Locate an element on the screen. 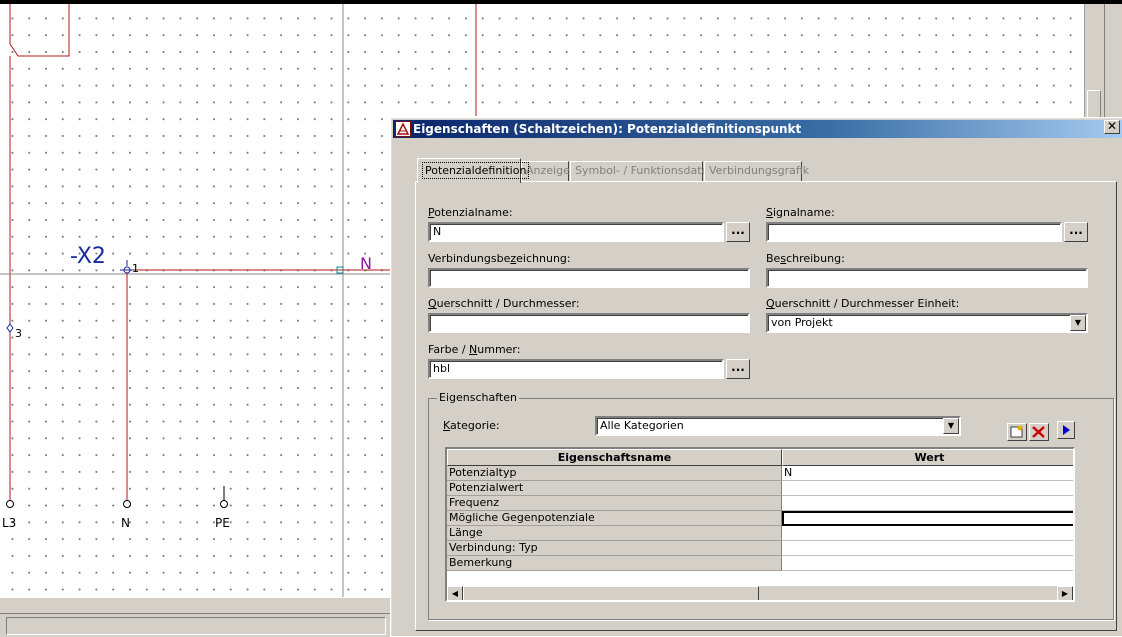  eigenschaften-group-title: Eigenschaften is located at coordinates (478, 397).